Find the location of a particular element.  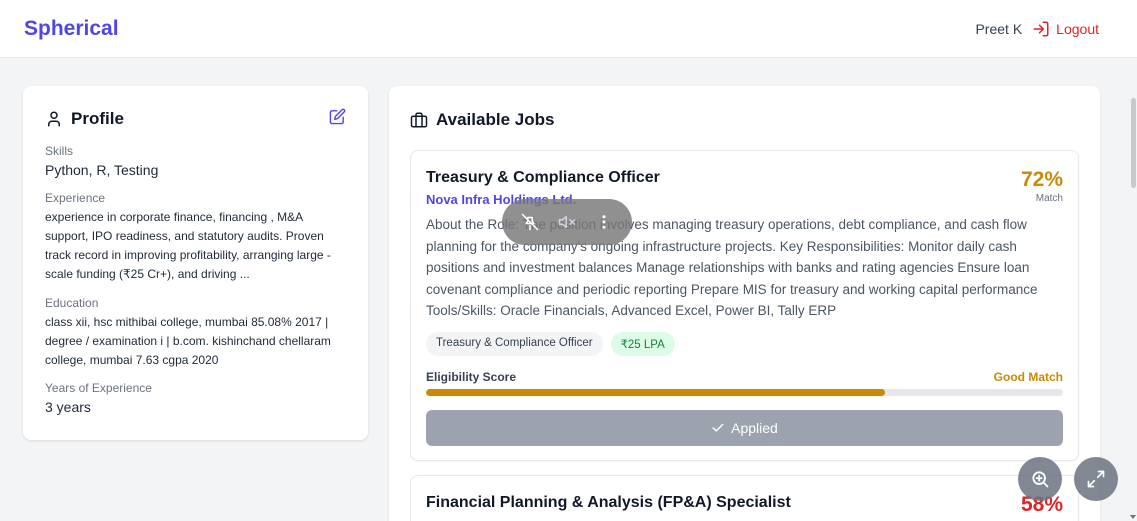

logout-button: Logout is located at coordinates (1065, 29).